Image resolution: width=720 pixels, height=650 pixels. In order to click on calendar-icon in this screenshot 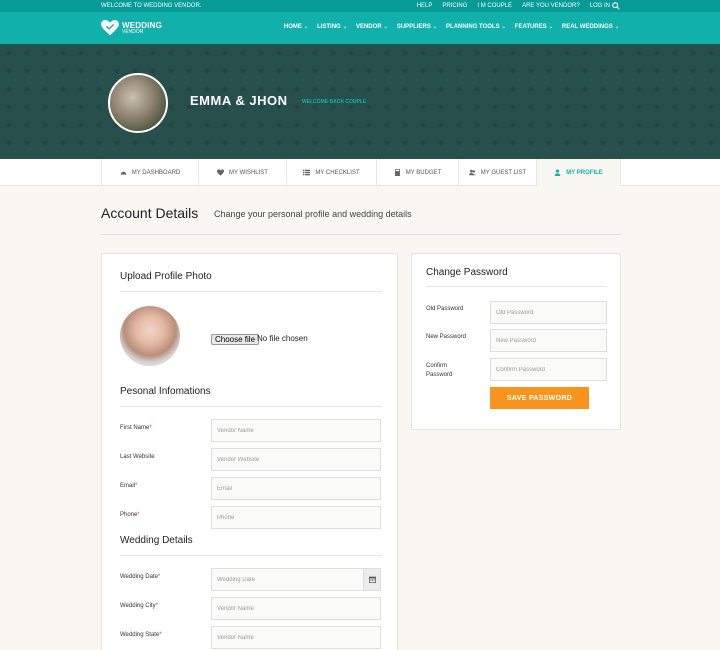, I will do `click(372, 579)`.